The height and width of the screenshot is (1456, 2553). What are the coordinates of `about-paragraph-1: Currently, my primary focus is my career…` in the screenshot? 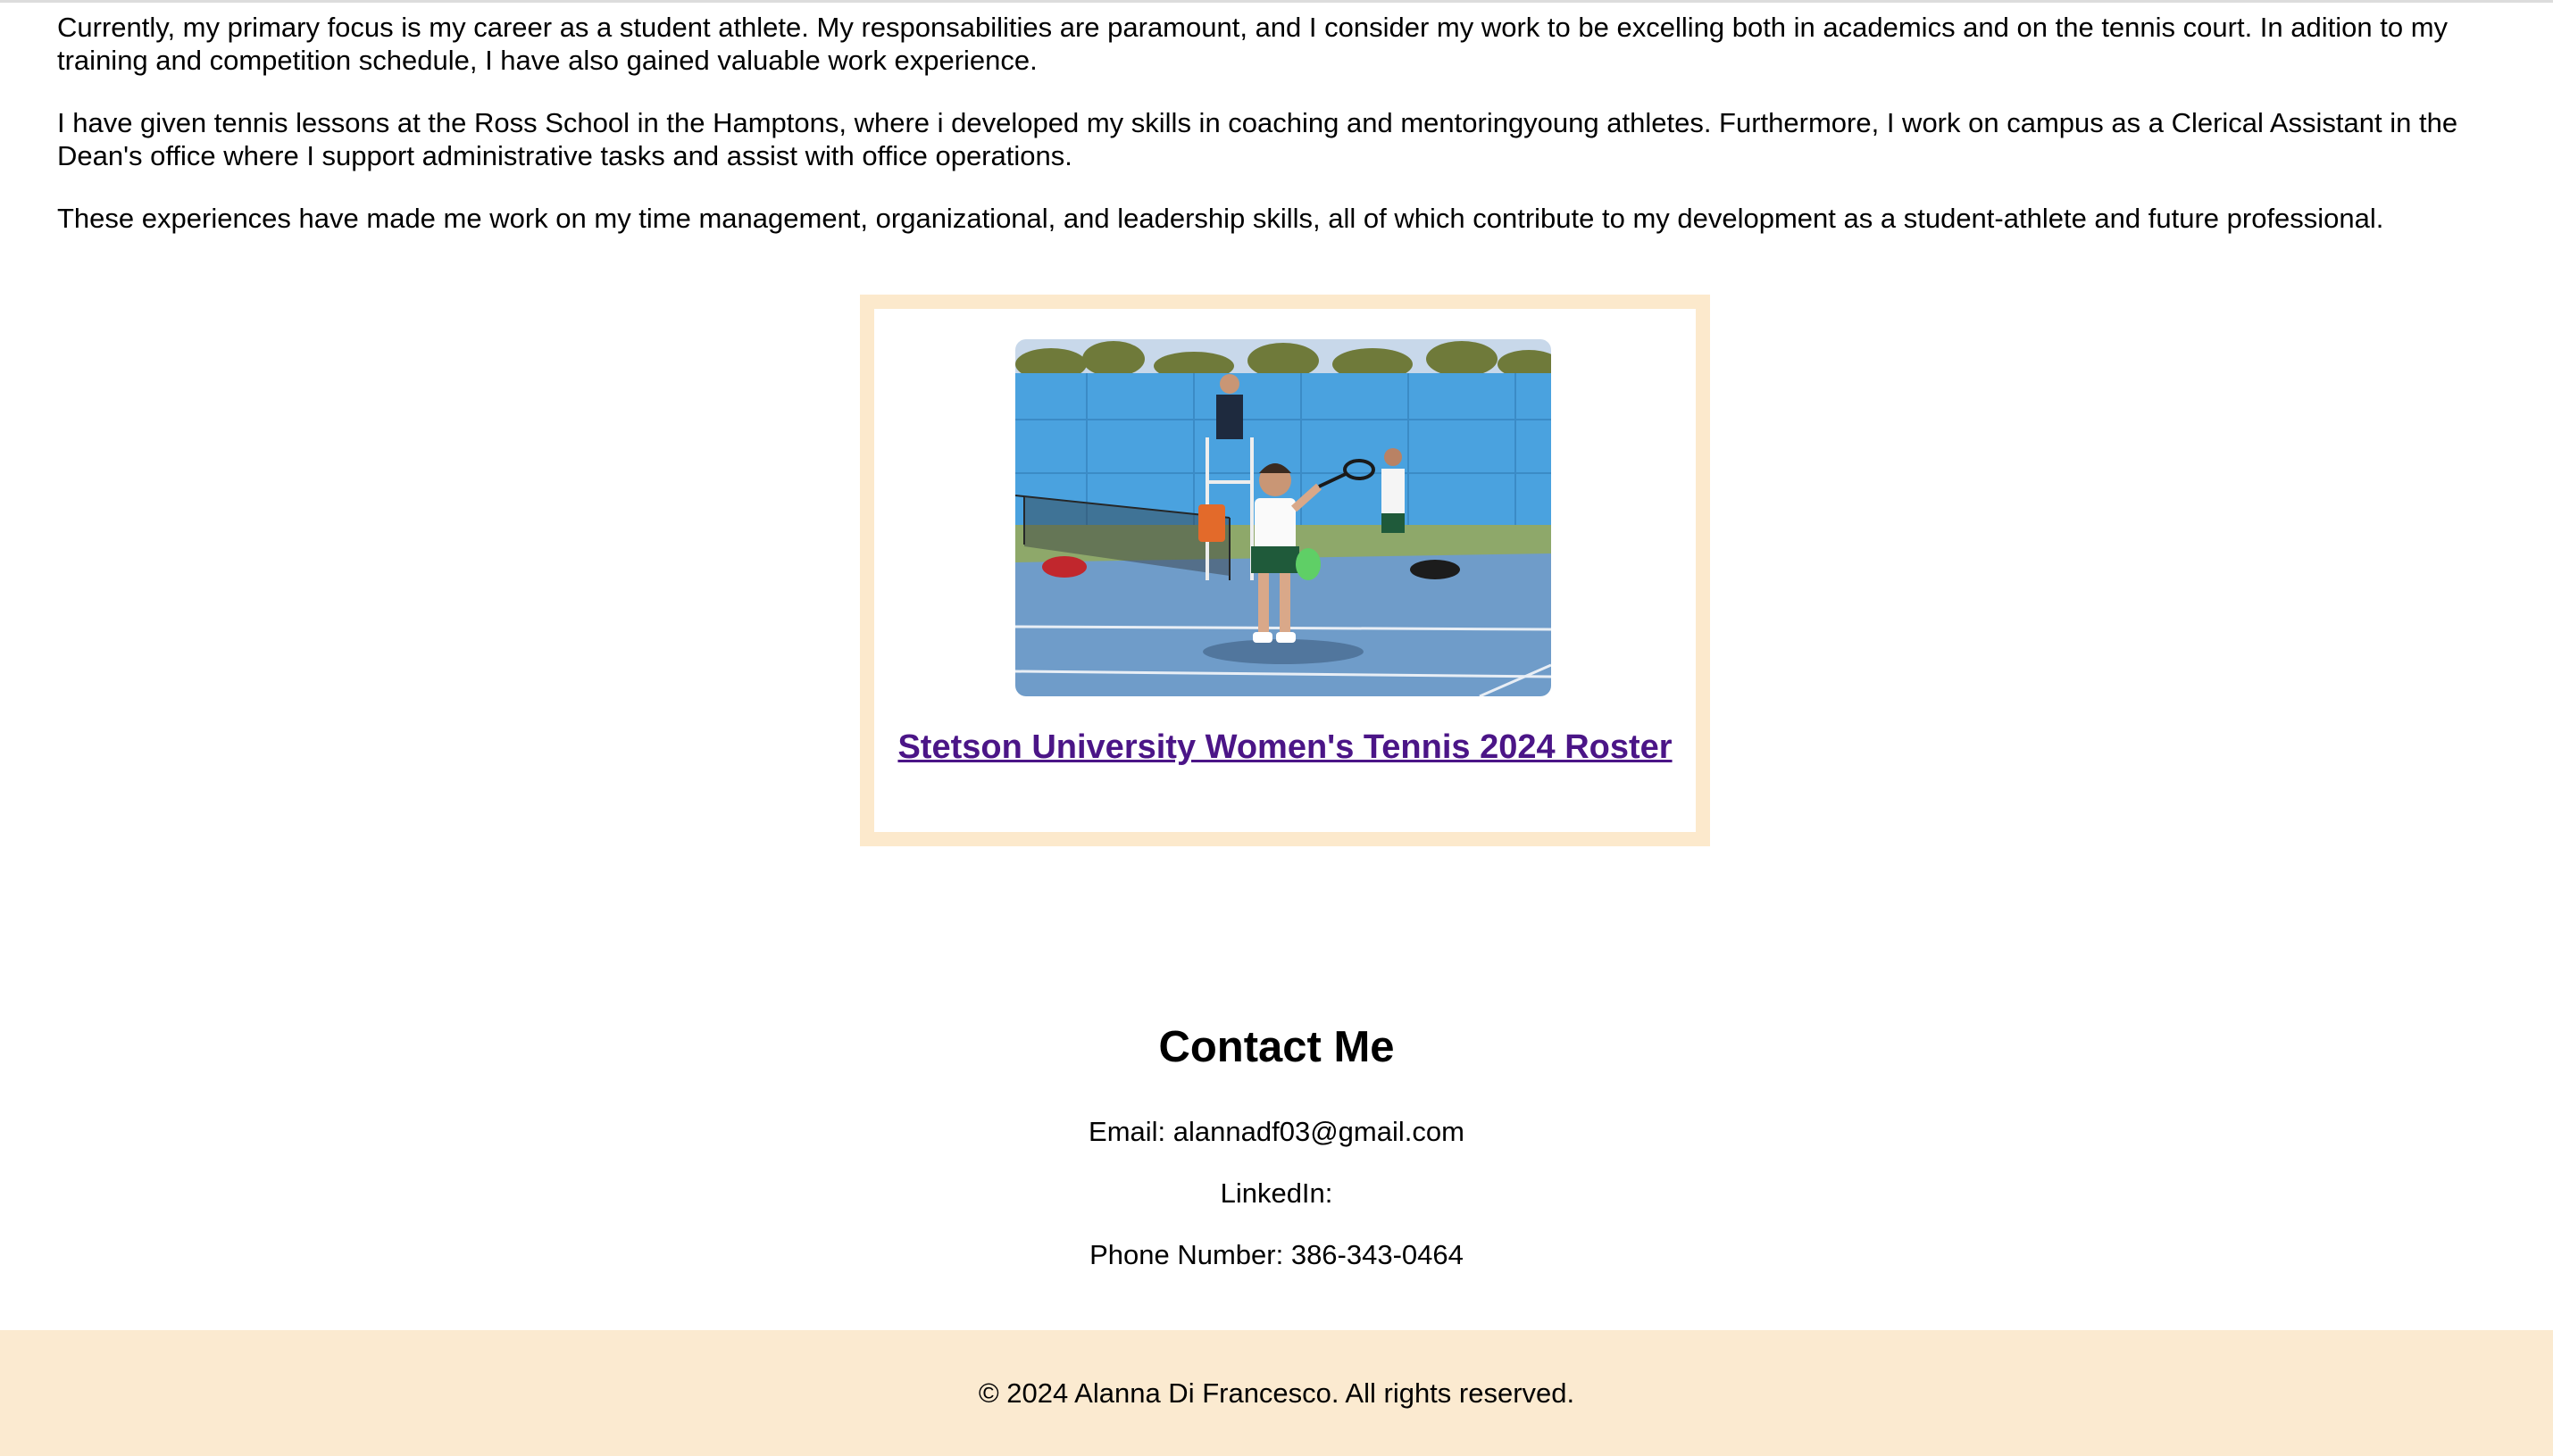 It's located at (1253, 44).